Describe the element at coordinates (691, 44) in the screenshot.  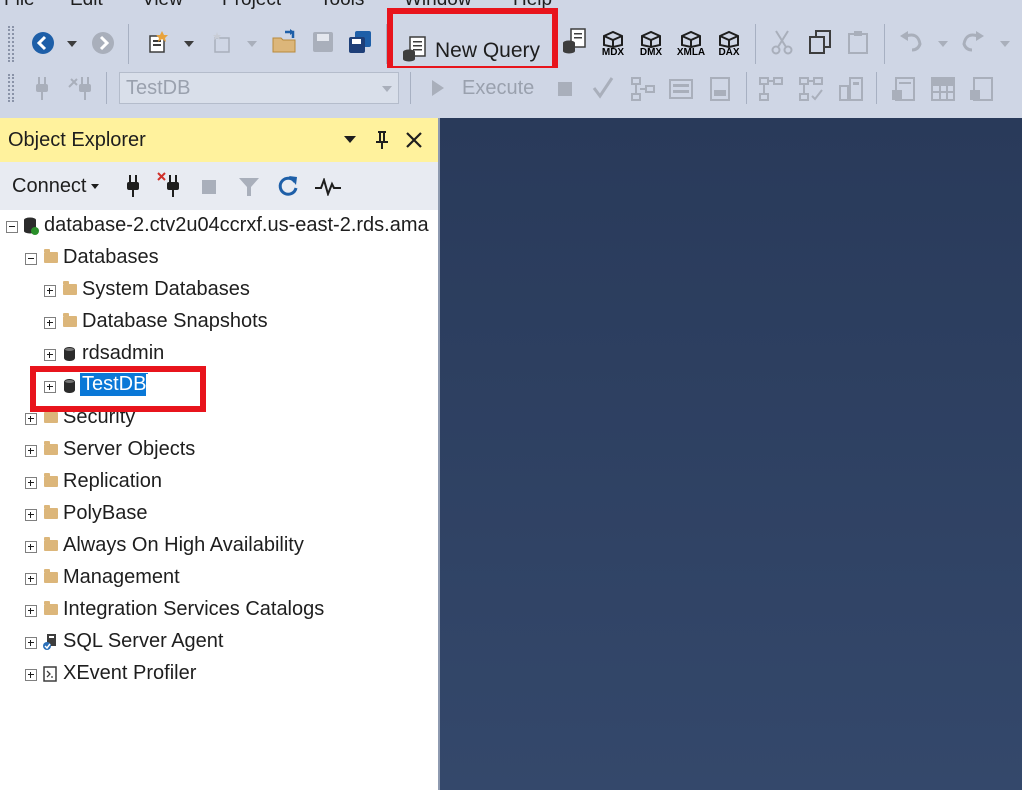
I see `xmla-query-icon: XMLA` at that location.